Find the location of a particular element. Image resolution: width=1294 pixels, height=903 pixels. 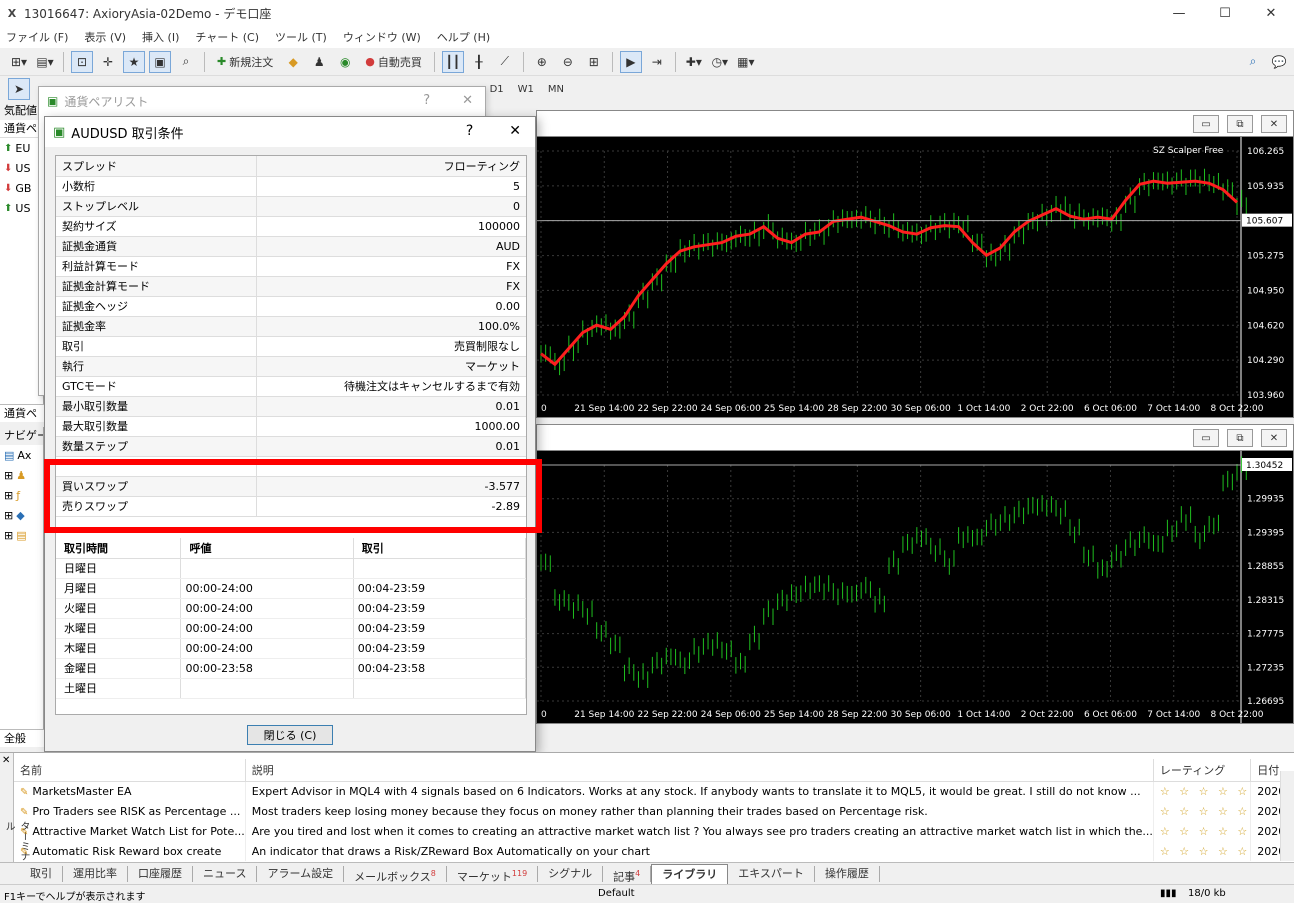

menu-item-3: チャート (C) is located at coordinates (227, 37).